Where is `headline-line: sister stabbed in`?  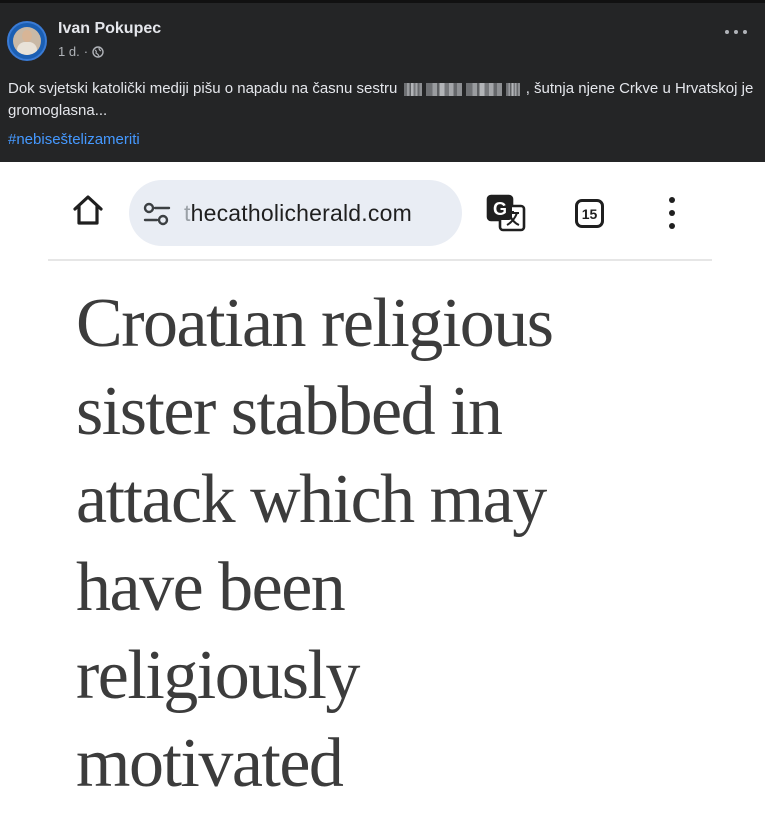 headline-line: sister stabbed in is located at coordinates (289, 411).